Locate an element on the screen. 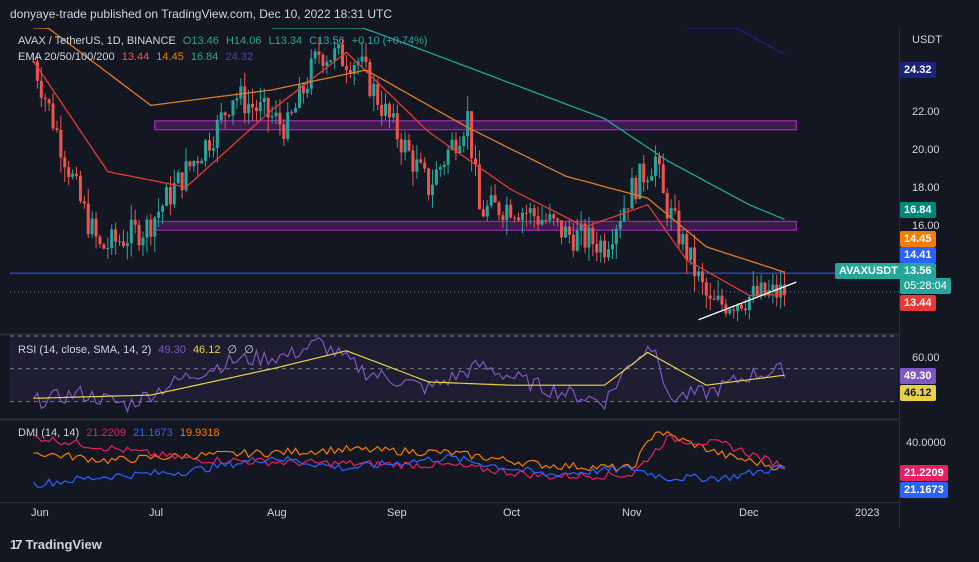  time-label-nov: Nov is located at coordinates (632, 513).